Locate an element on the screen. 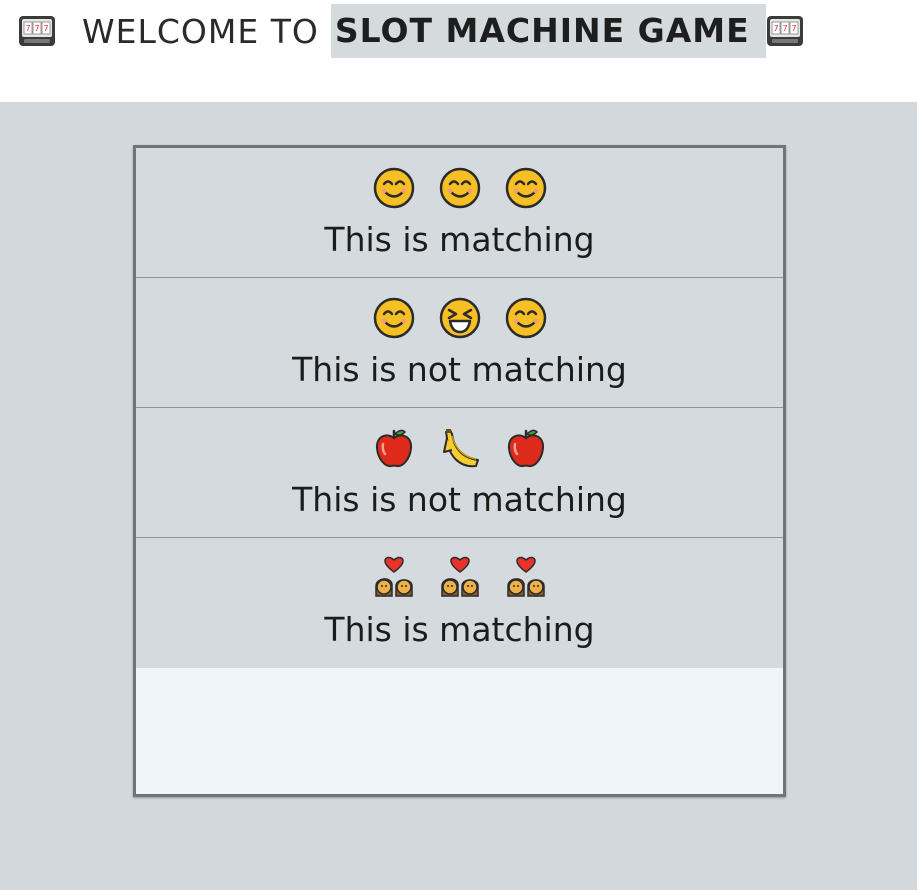  title-game-name: SLOT MACHINE GAME is located at coordinates (548, 31).